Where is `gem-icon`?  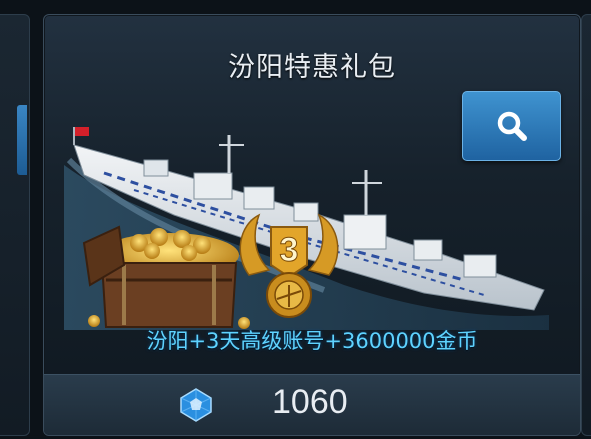
gem-icon is located at coordinates (196, 405).